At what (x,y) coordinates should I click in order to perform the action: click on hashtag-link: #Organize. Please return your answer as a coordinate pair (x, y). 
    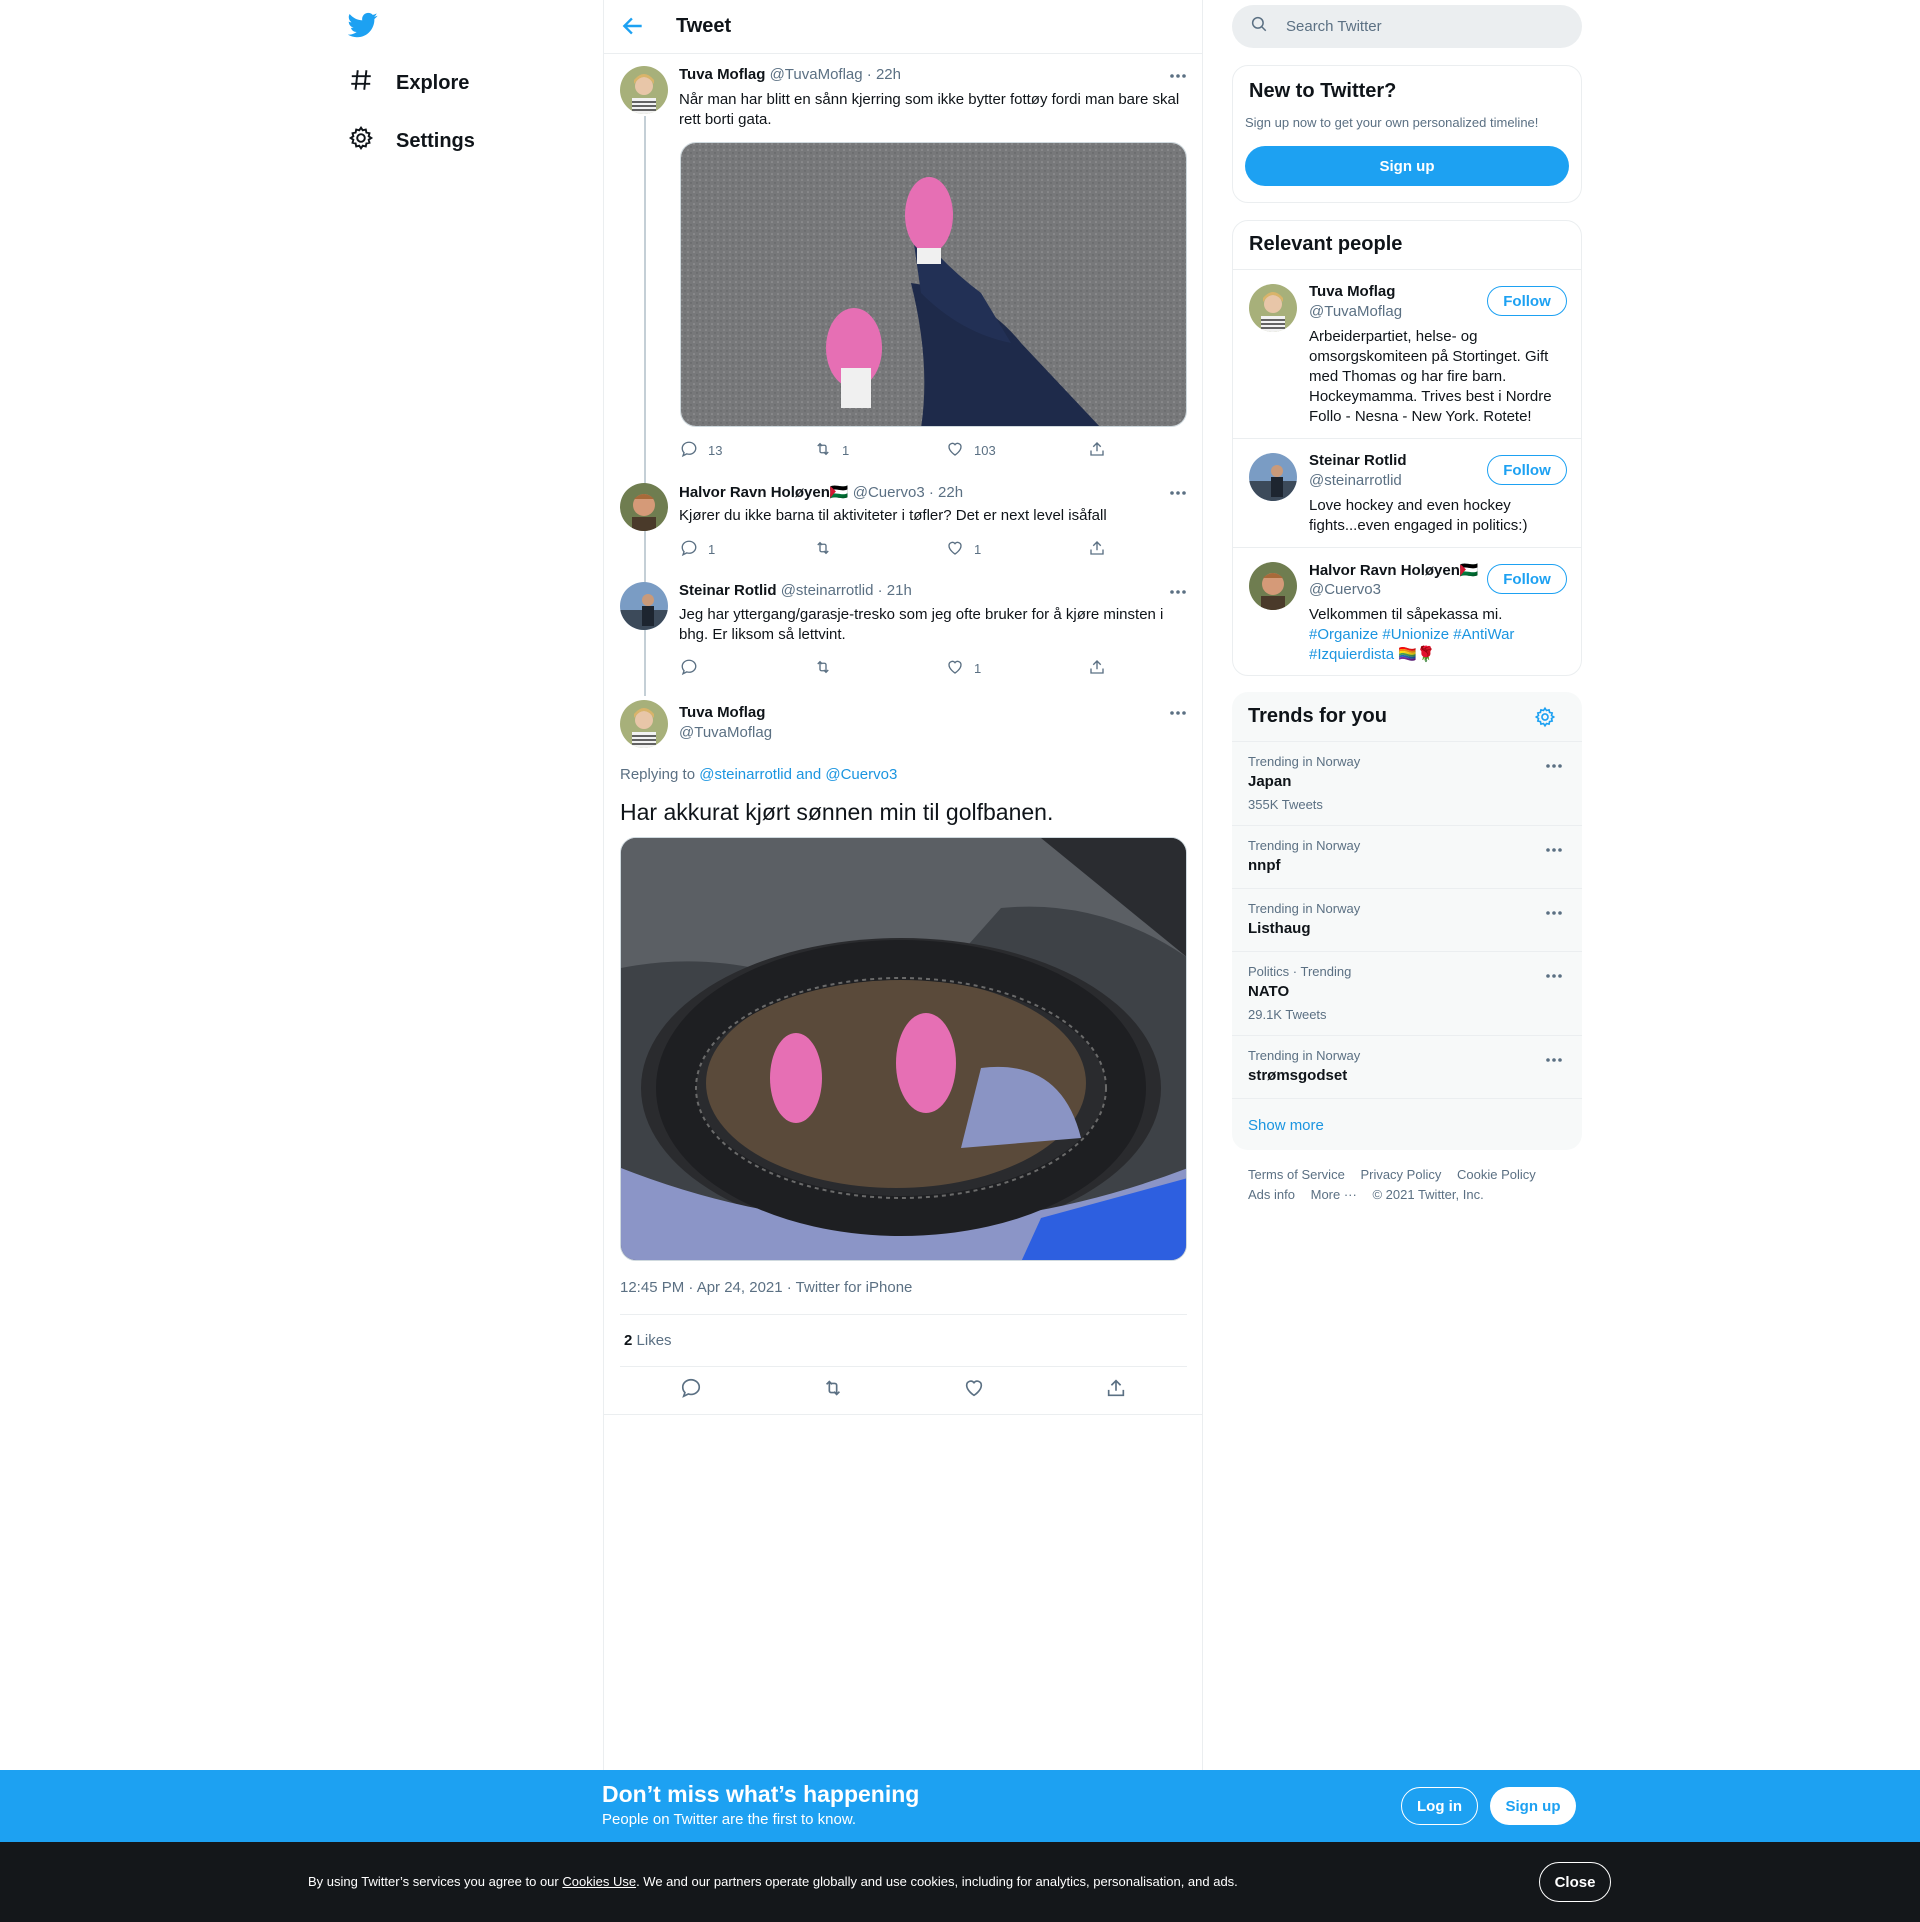
    Looking at the image, I should click on (1343, 634).